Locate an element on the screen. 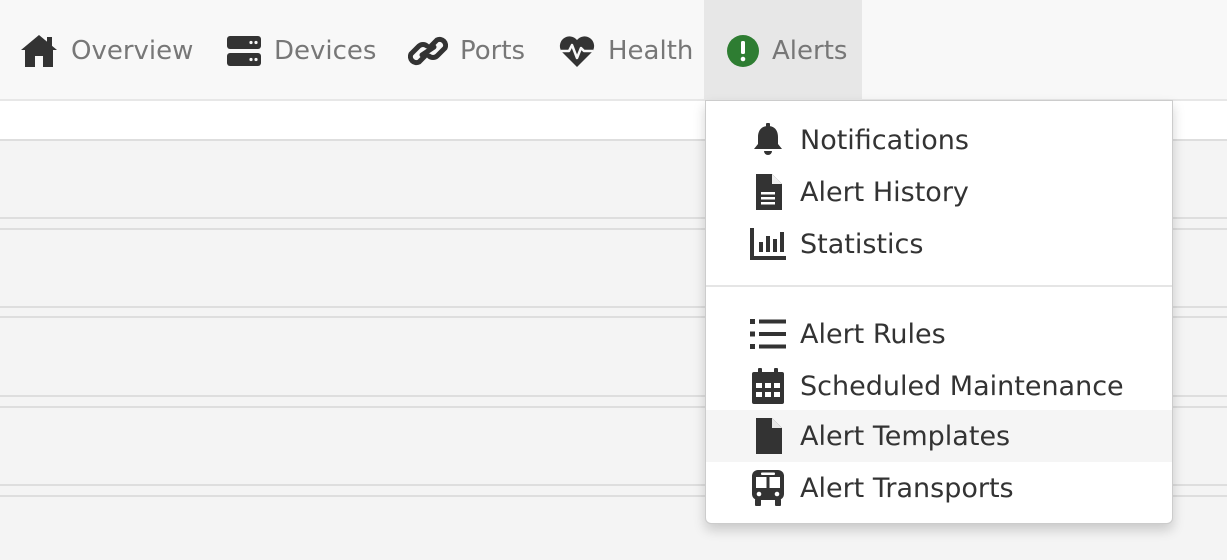 The height and width of the screenshot is (560, 1227). calendar-icon is located at coordinates (768, 386).